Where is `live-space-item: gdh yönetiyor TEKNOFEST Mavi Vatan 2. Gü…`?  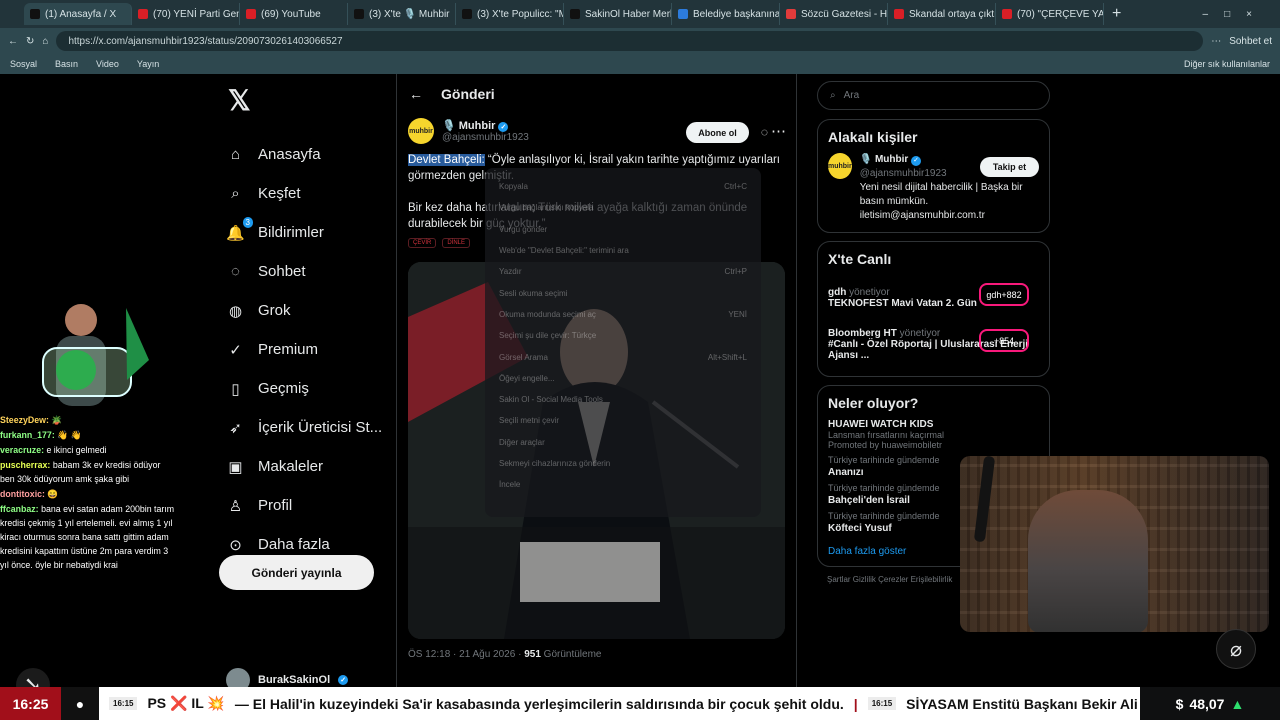
live-space-item: gdh yönetiyor TEKNOFEST Mavi Vatan 2. Gü… is located at coordinates (933, 298).